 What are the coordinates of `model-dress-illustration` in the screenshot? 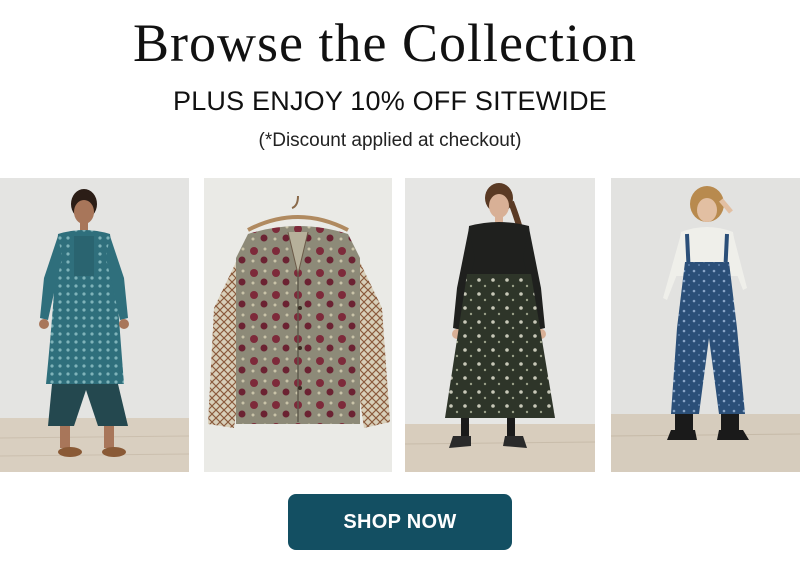 It's located at (500, 325).